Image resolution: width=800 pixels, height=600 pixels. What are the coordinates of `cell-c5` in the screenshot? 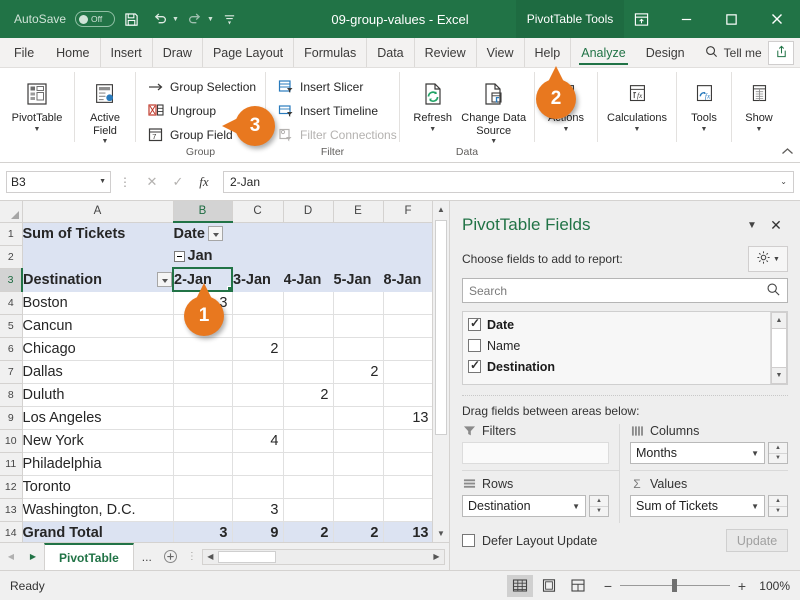 It's located at (258, 326).